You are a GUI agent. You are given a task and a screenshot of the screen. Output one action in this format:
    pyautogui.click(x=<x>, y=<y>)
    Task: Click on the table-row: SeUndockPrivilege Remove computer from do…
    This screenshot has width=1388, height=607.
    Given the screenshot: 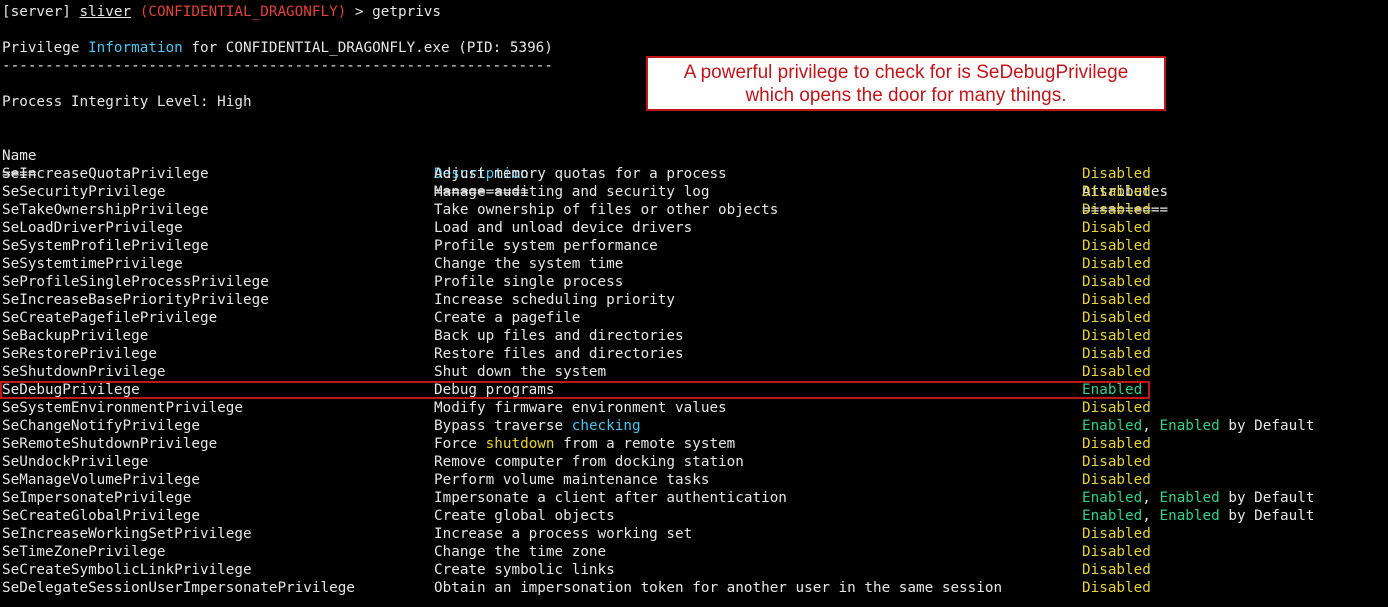 What is the action you would take?
    pyautogui.click(x=694, y=462)
    